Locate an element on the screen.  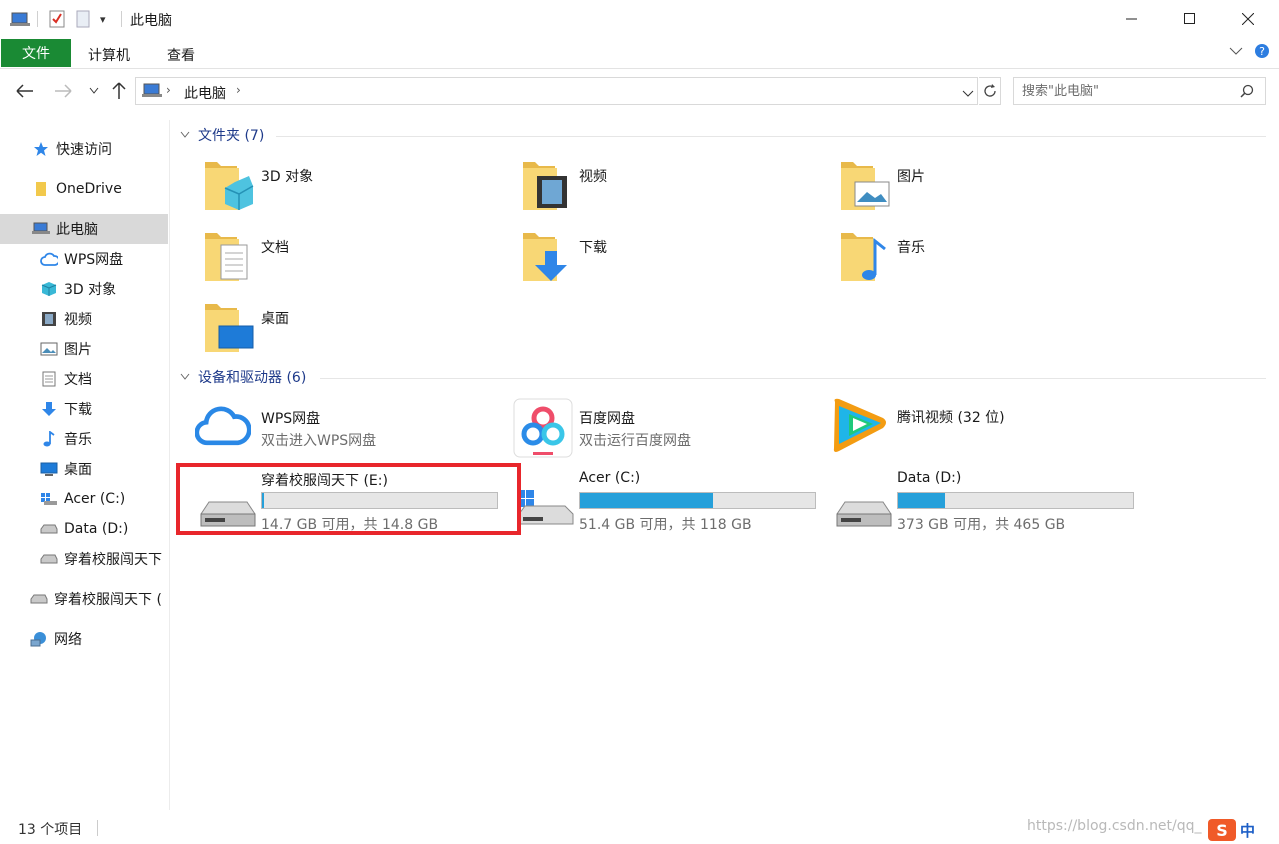
folder-pictures: 图片 is located at coordinates (989, 188).